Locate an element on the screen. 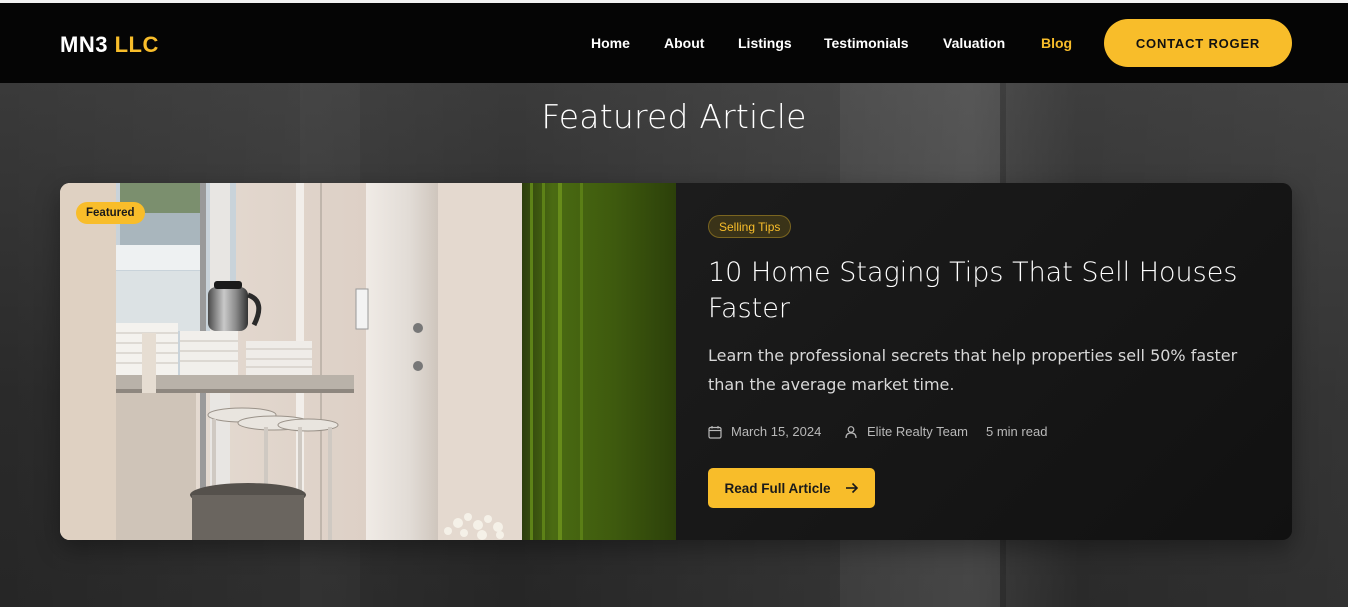 This screenshot has height=607, width=1348. contact-button: CONTACT ROGER is located at coordinates (1198, 43).